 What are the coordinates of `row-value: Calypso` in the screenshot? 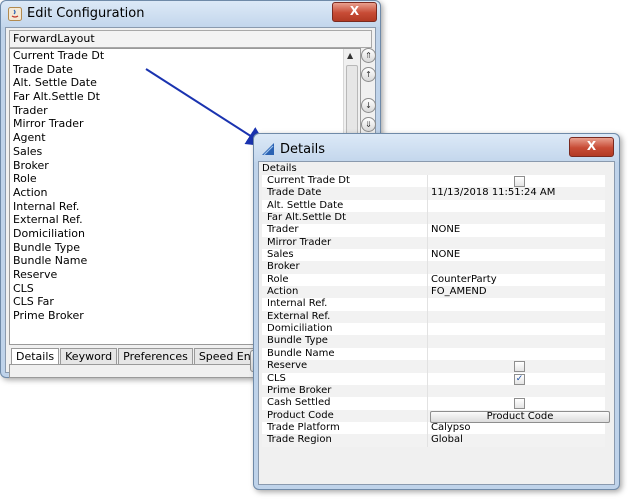 It's located at (516, 428).